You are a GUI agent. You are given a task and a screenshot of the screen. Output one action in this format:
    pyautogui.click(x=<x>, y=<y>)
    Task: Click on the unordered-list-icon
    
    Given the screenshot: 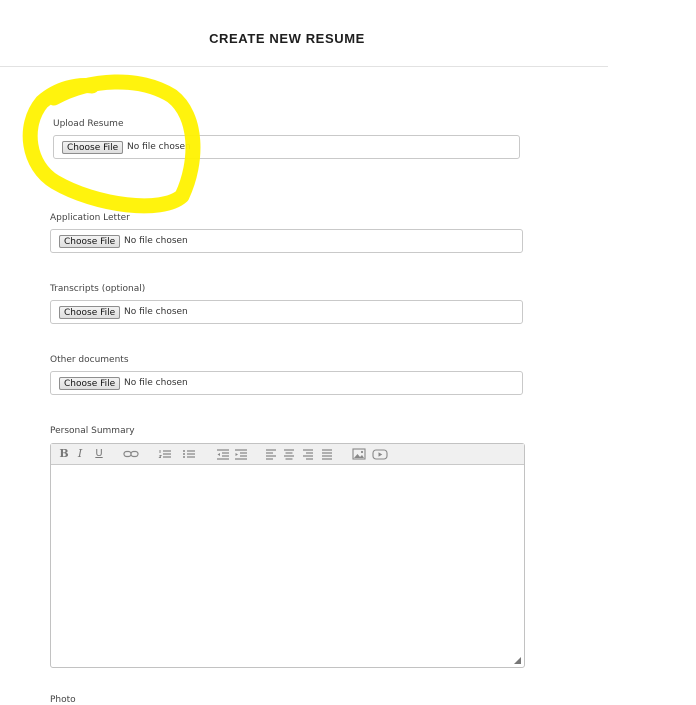 What is the action you would take?
    pyautogui.click(x=189, y=454)
    